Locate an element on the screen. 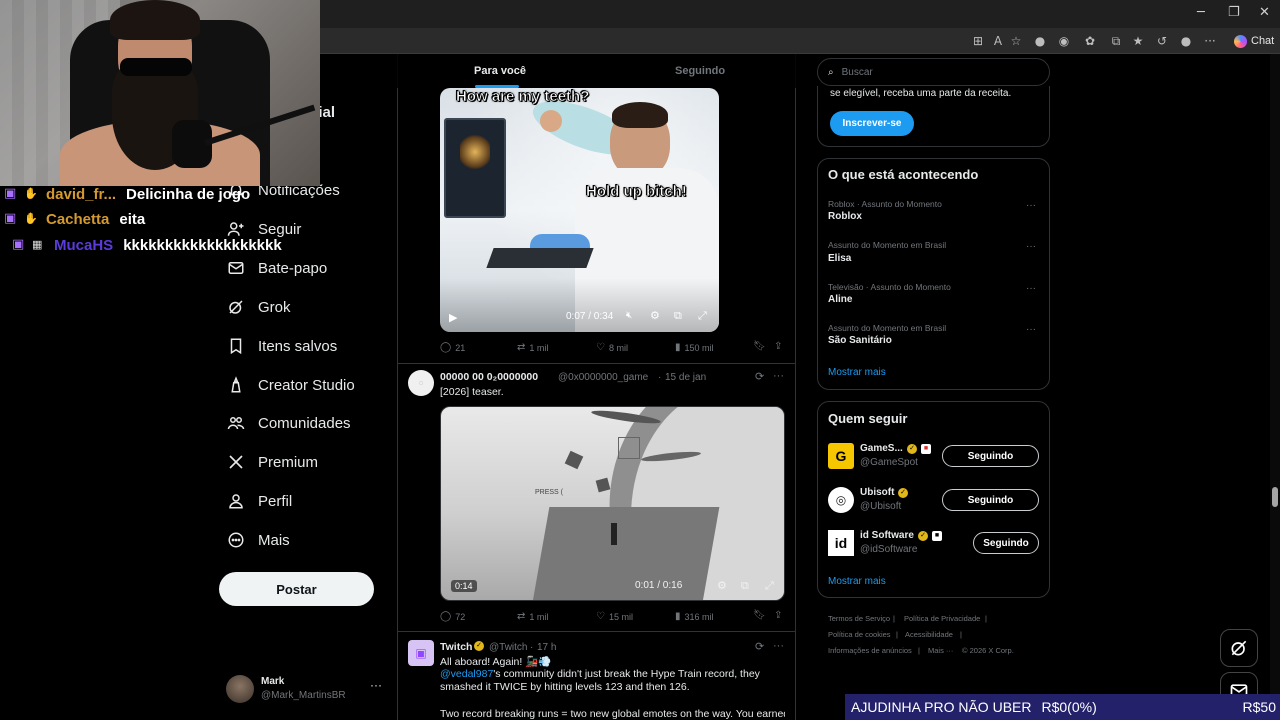  post-handle: @Twitch is located at coordinates (508, 647).